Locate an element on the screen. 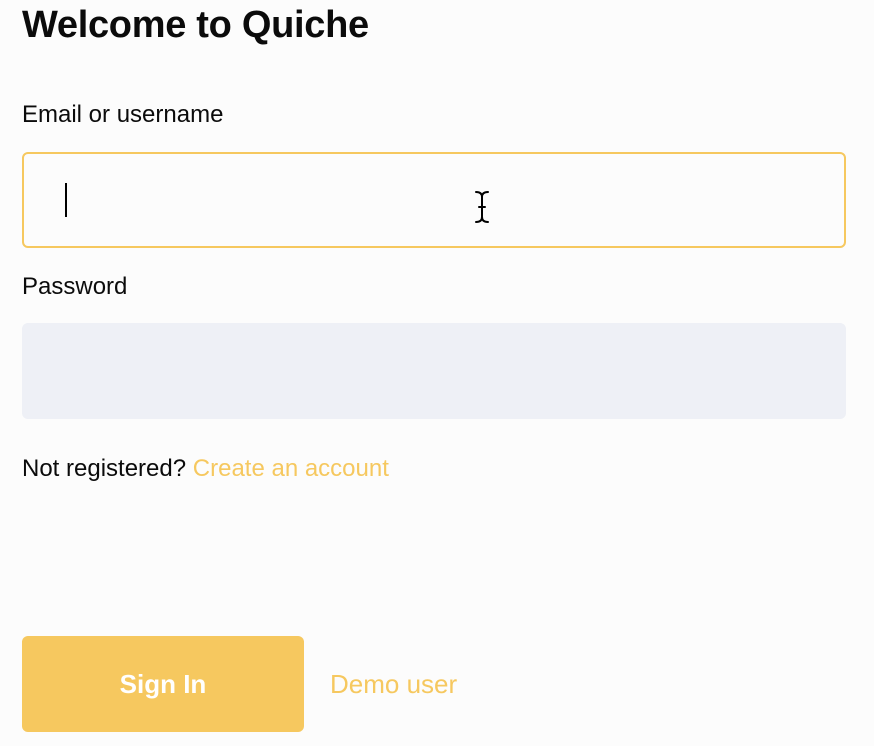  password-field is located at coordinates (434, 371).